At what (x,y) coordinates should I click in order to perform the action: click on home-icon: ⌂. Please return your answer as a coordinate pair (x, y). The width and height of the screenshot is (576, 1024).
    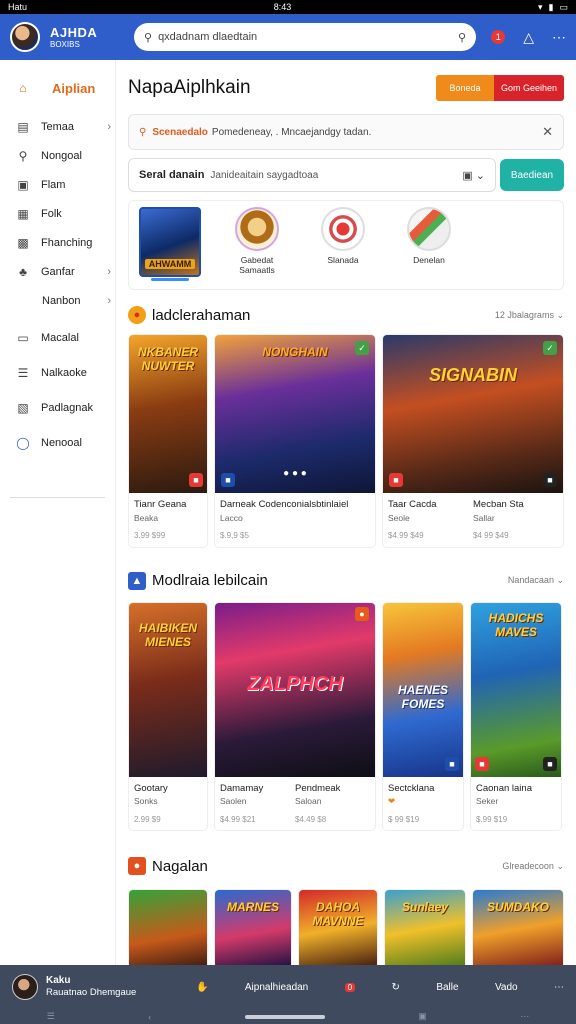
    Looking at the image, I should click on (23, 88).